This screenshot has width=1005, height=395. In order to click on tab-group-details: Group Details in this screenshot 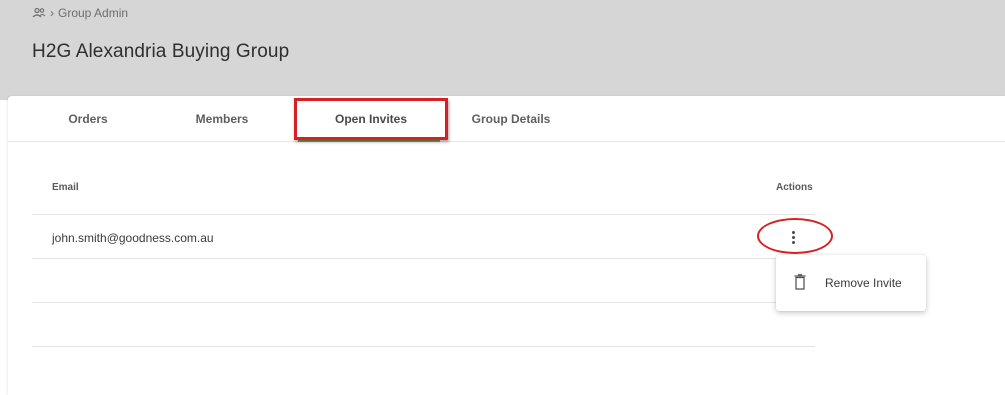, I will do `click(511, 118)`.